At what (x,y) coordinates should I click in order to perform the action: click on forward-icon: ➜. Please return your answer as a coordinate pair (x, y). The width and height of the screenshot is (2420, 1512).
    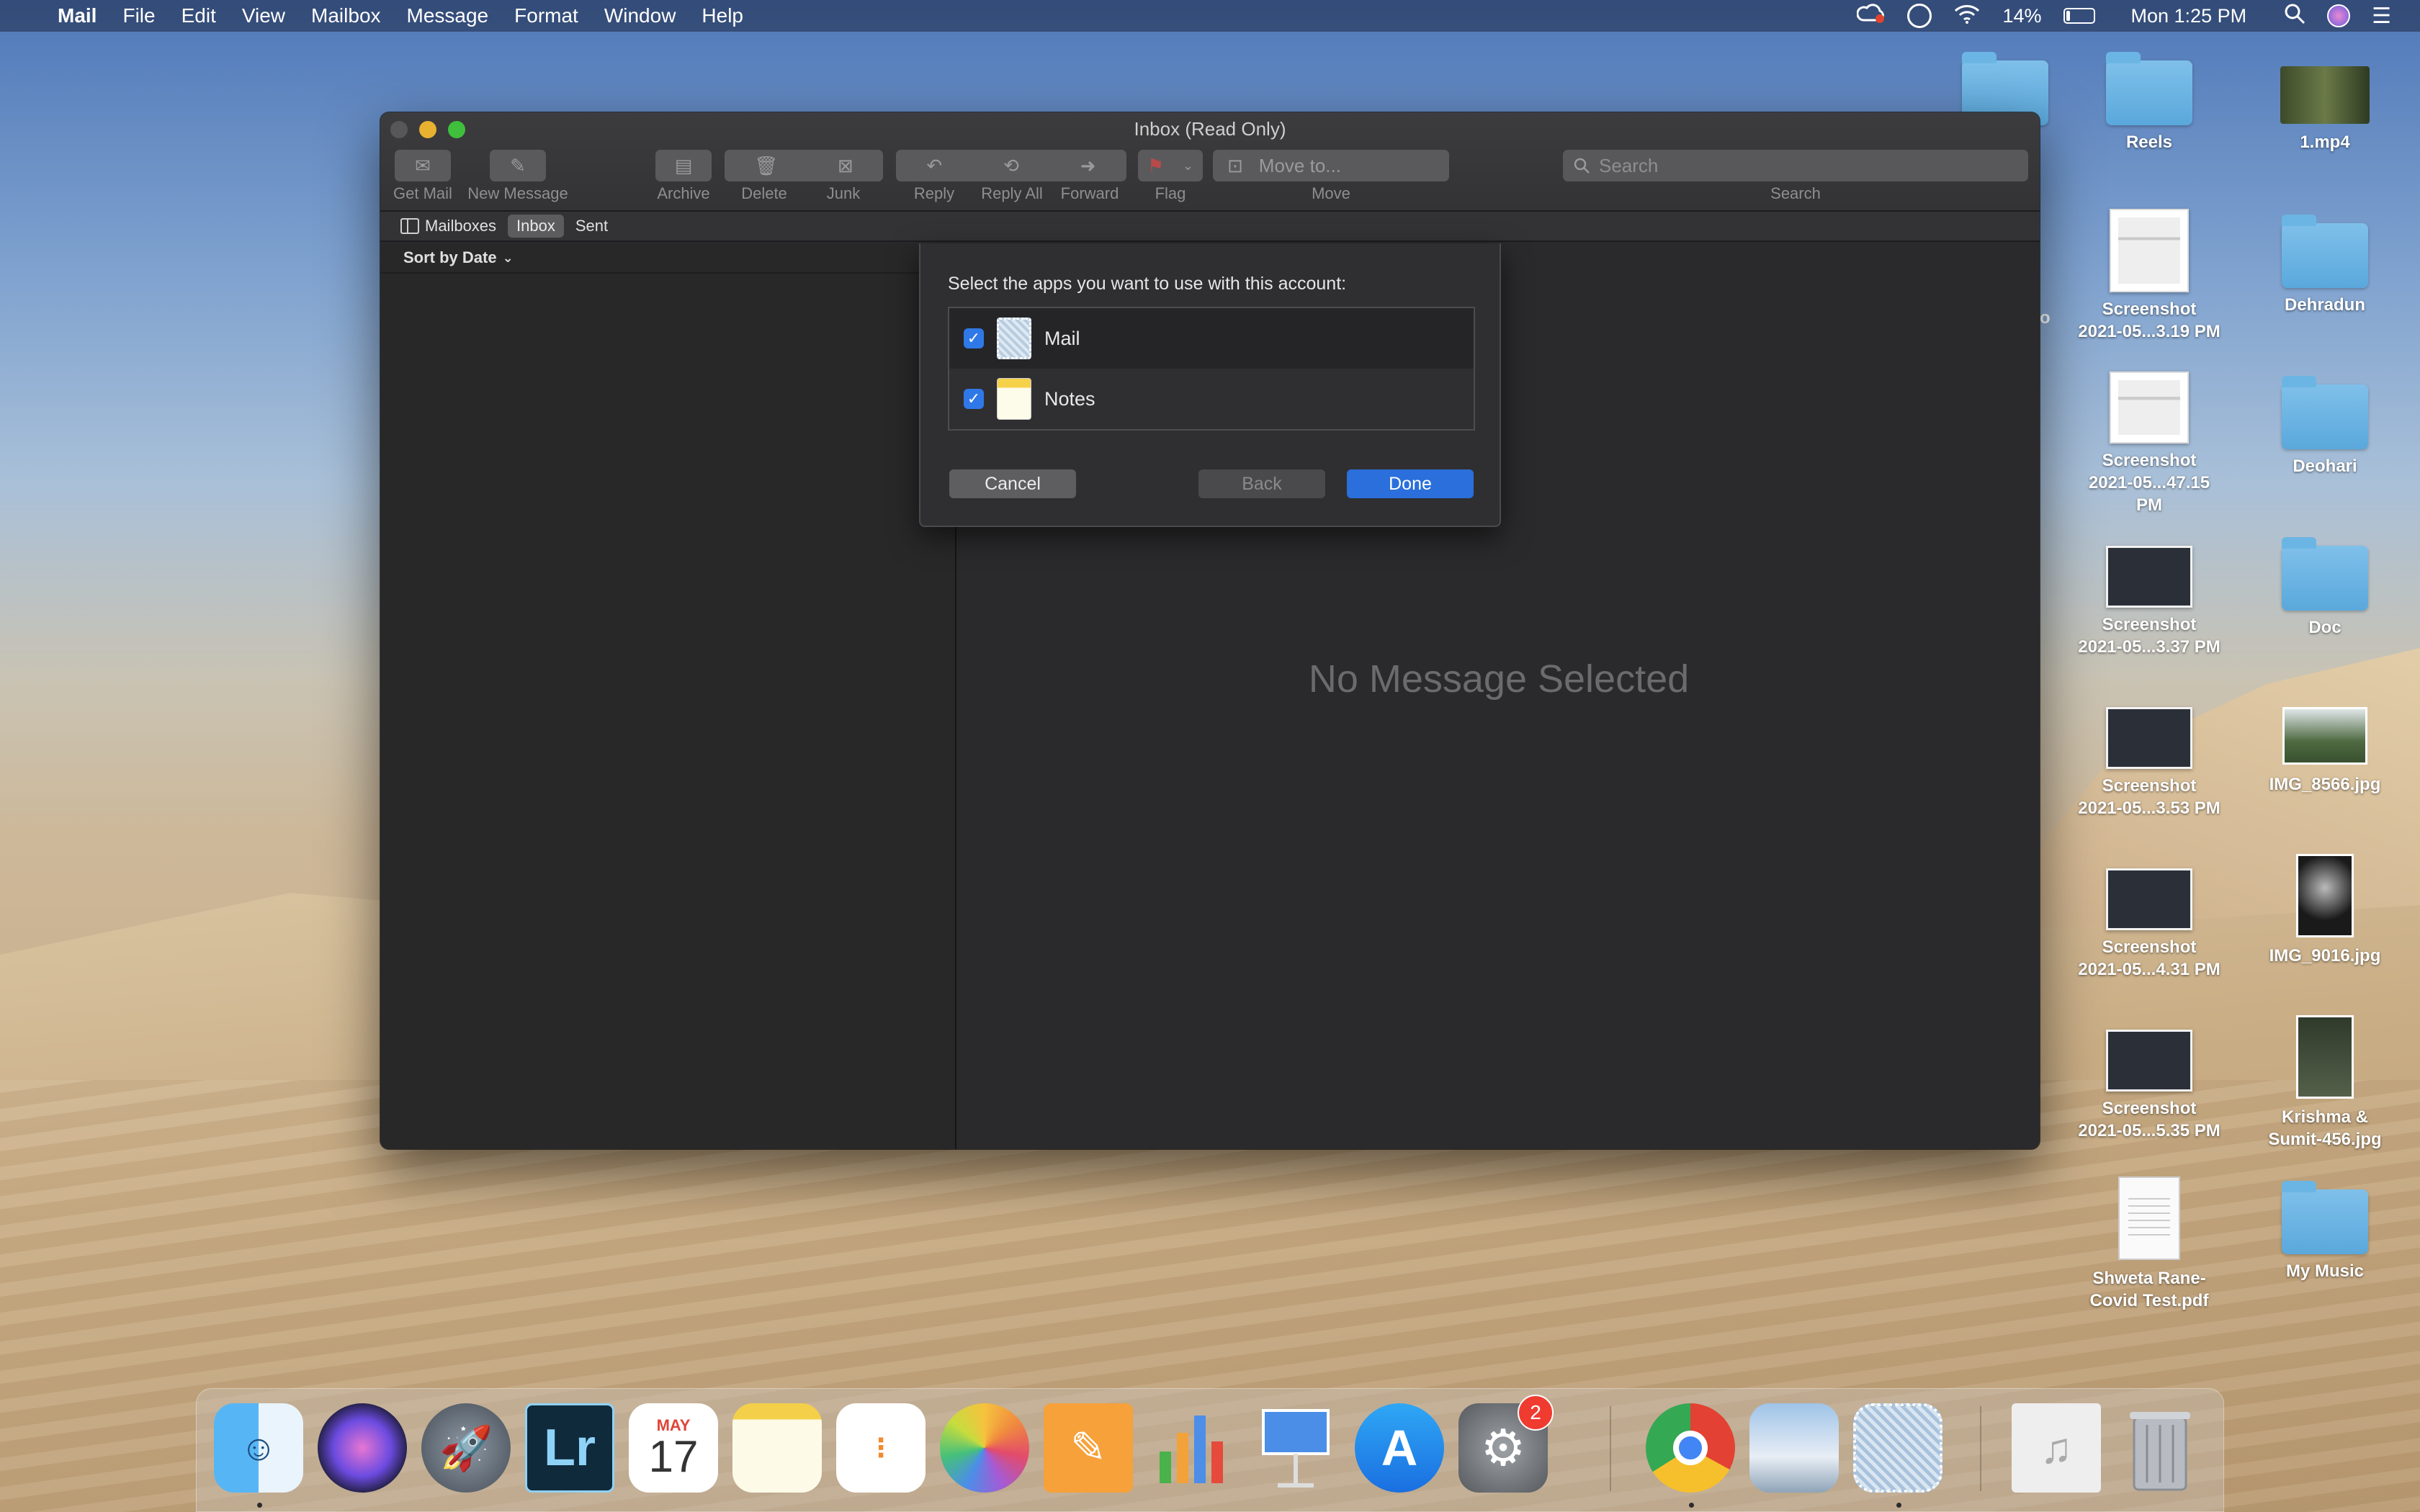
    Looking at the image, I should click on (1088, 166).